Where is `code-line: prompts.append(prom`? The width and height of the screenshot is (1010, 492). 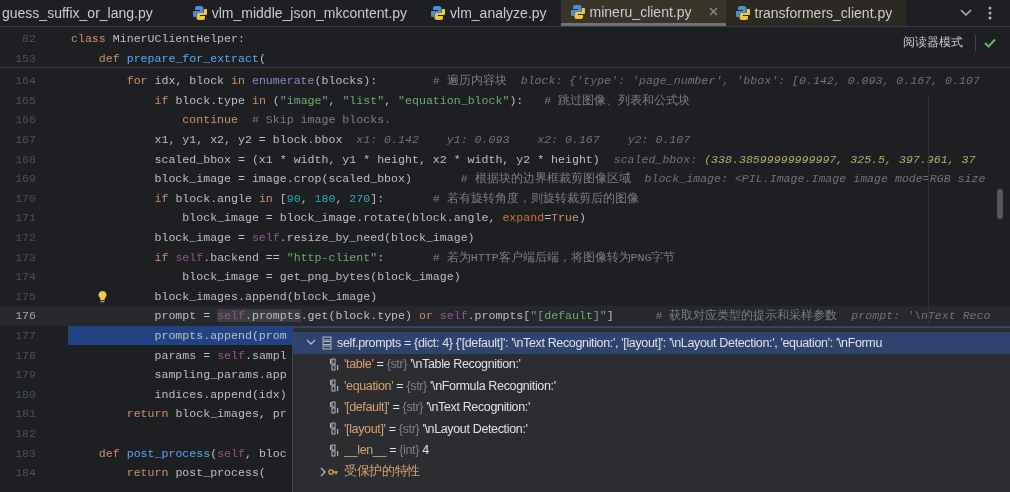
code-line: prompts.append(prom is located at coordinates (220, 335).